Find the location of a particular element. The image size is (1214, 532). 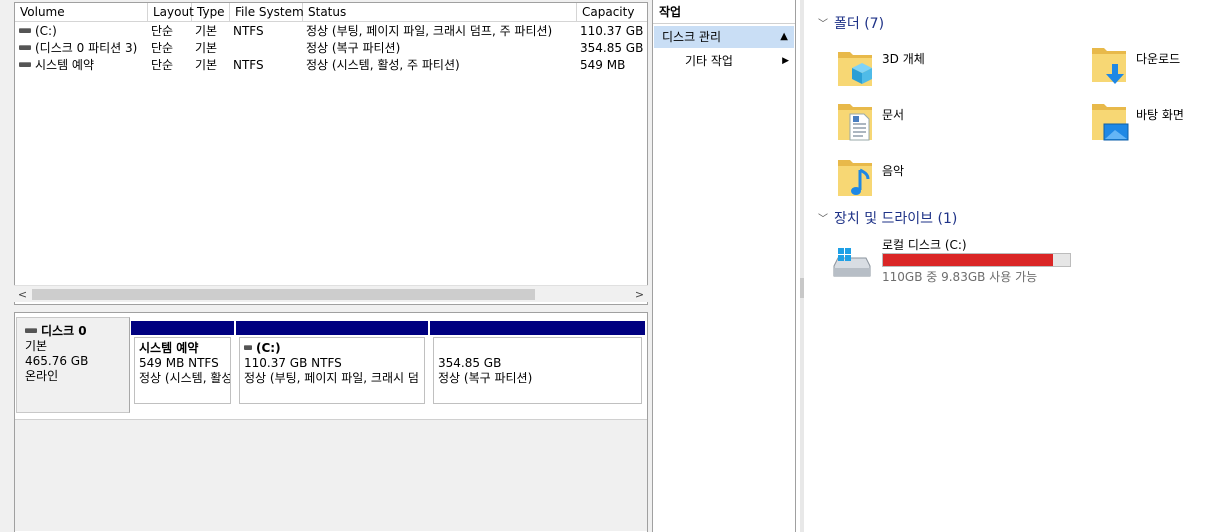

downloads-icon is located at coordinates (1109, 66).